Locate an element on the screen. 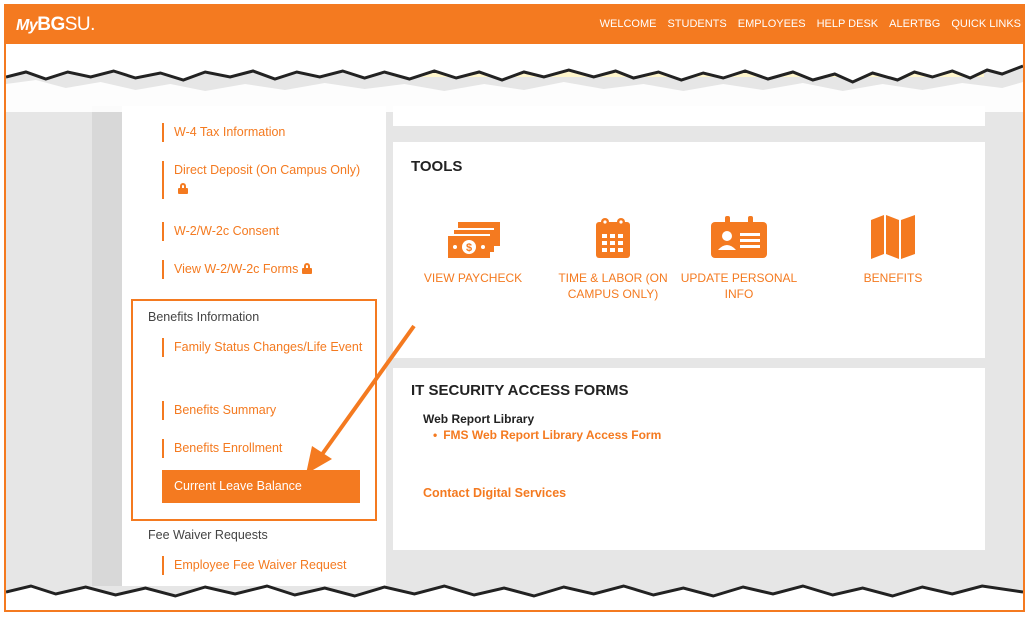  torn-edge-top is located at coordinates (514, 78).